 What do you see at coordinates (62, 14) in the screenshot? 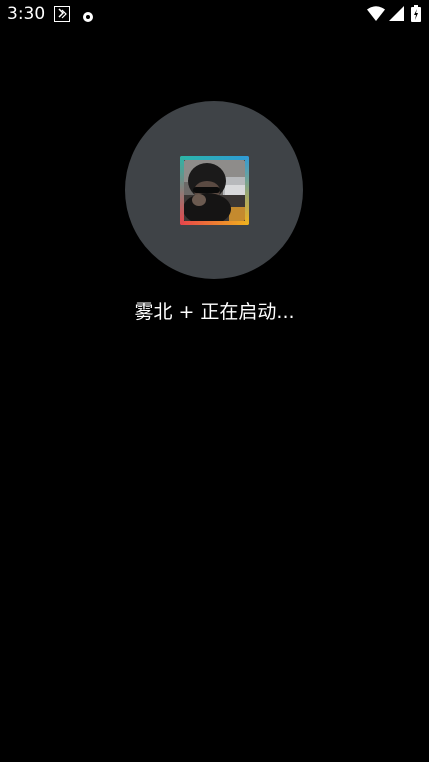
I see `app-notification-icon` at bounding box center [62, 14].